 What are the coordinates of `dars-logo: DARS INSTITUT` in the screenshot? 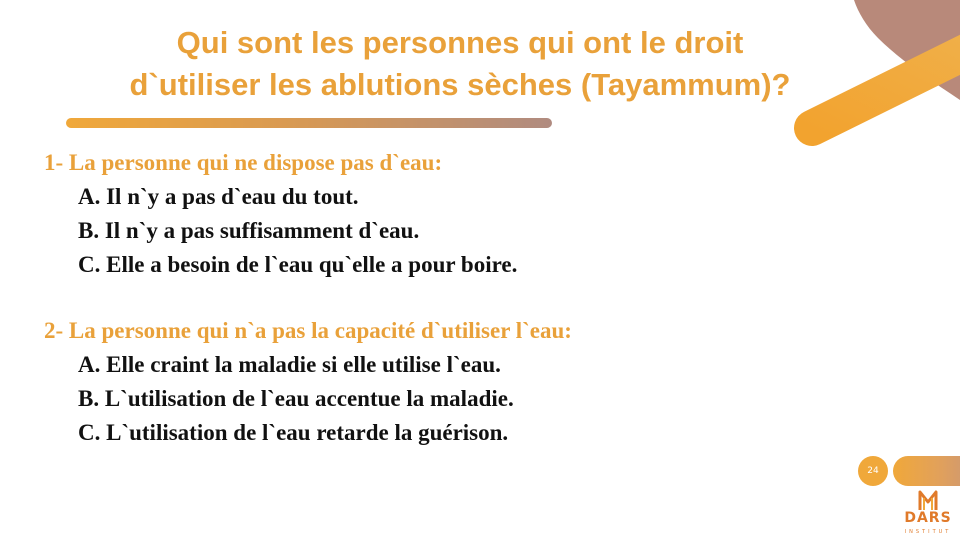 It's located at (928, 514).